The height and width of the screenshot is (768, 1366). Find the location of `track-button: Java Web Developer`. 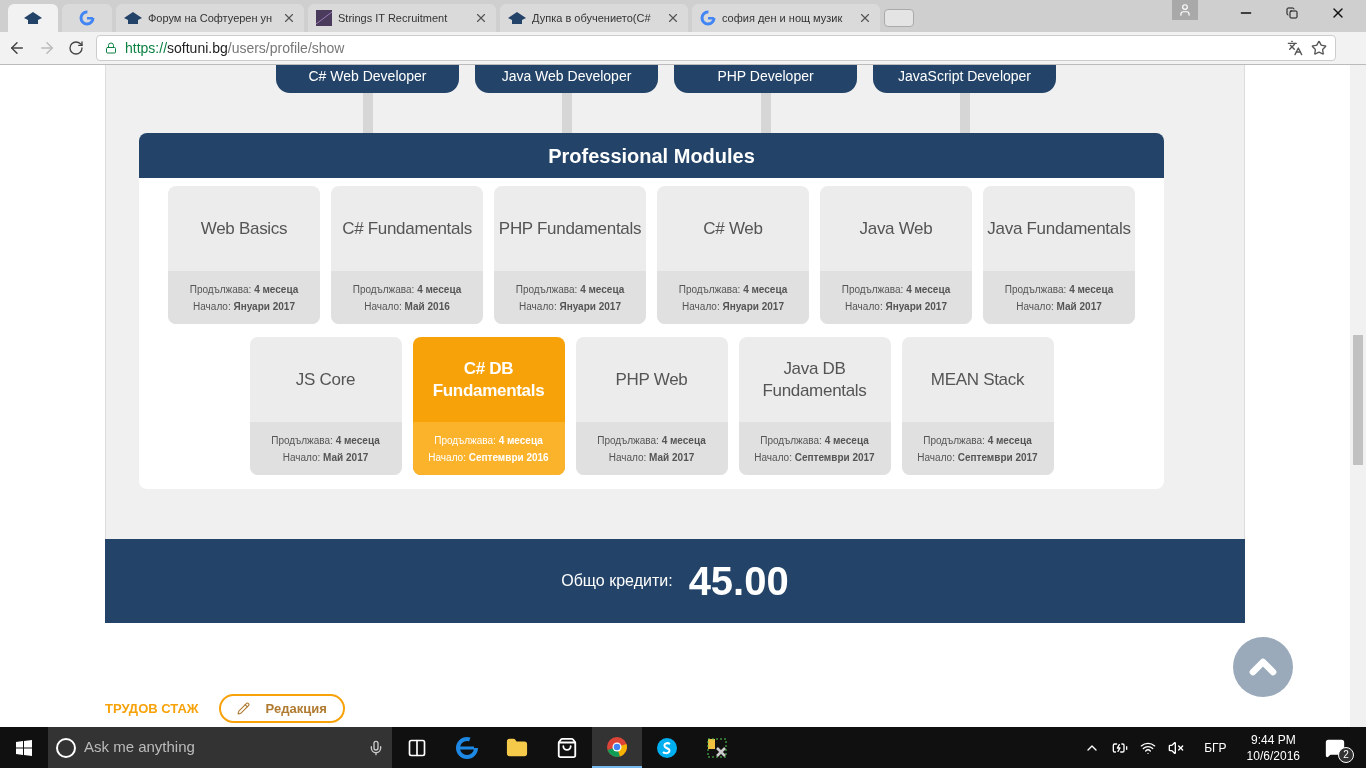

track-button: Java Web Developer is located at coordinates (566, 79).